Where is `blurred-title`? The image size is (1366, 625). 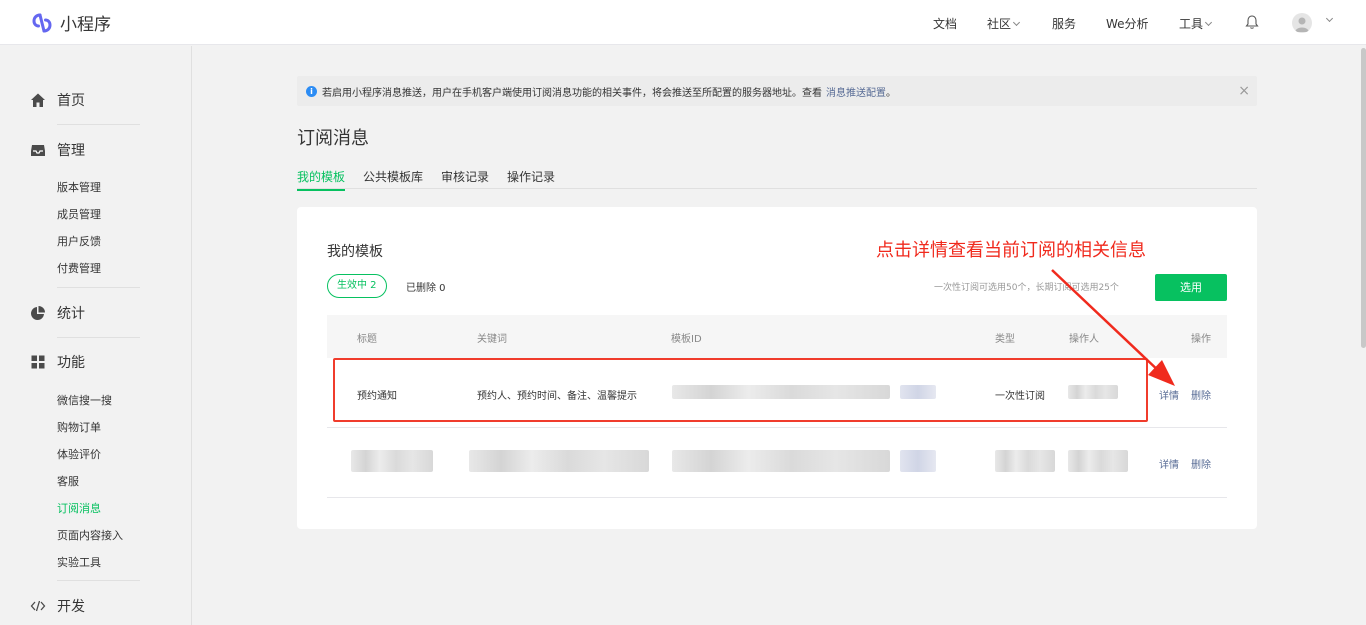 blurred-title is located at coordinates (392, 461).